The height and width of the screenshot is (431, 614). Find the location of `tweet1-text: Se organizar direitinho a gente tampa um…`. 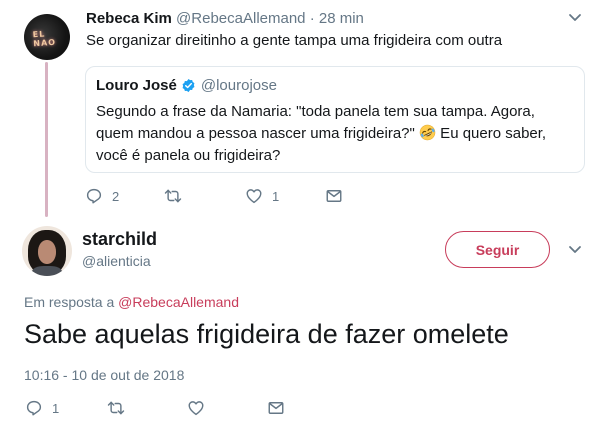

tweet1-text: Se organizar direitinho a gente tampa um… is located at coordinates (294, 40).